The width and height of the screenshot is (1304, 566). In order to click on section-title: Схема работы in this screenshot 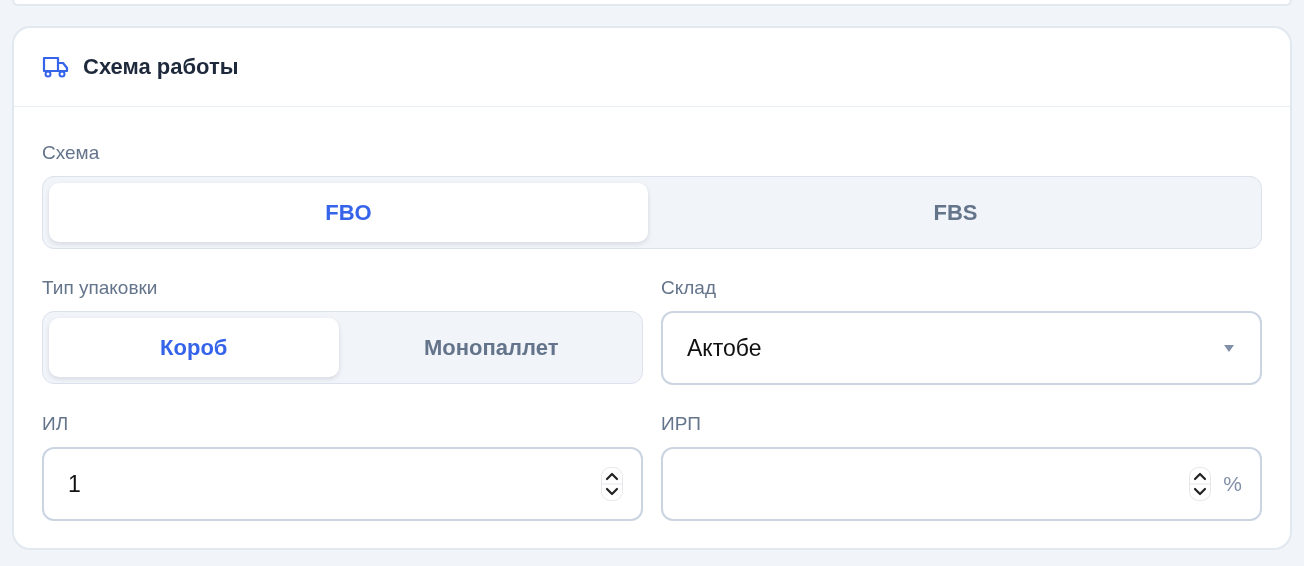, I will do `click(161, 67)`.